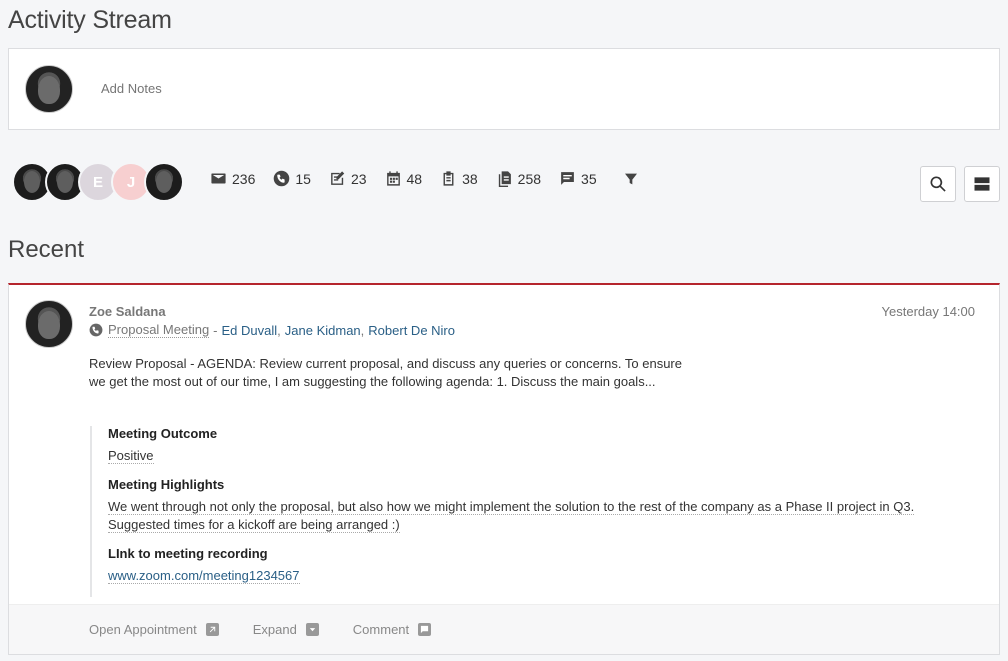  Describe the element at coordinates (49, 324) in the screenshot. I see `author-avatar` at that location.